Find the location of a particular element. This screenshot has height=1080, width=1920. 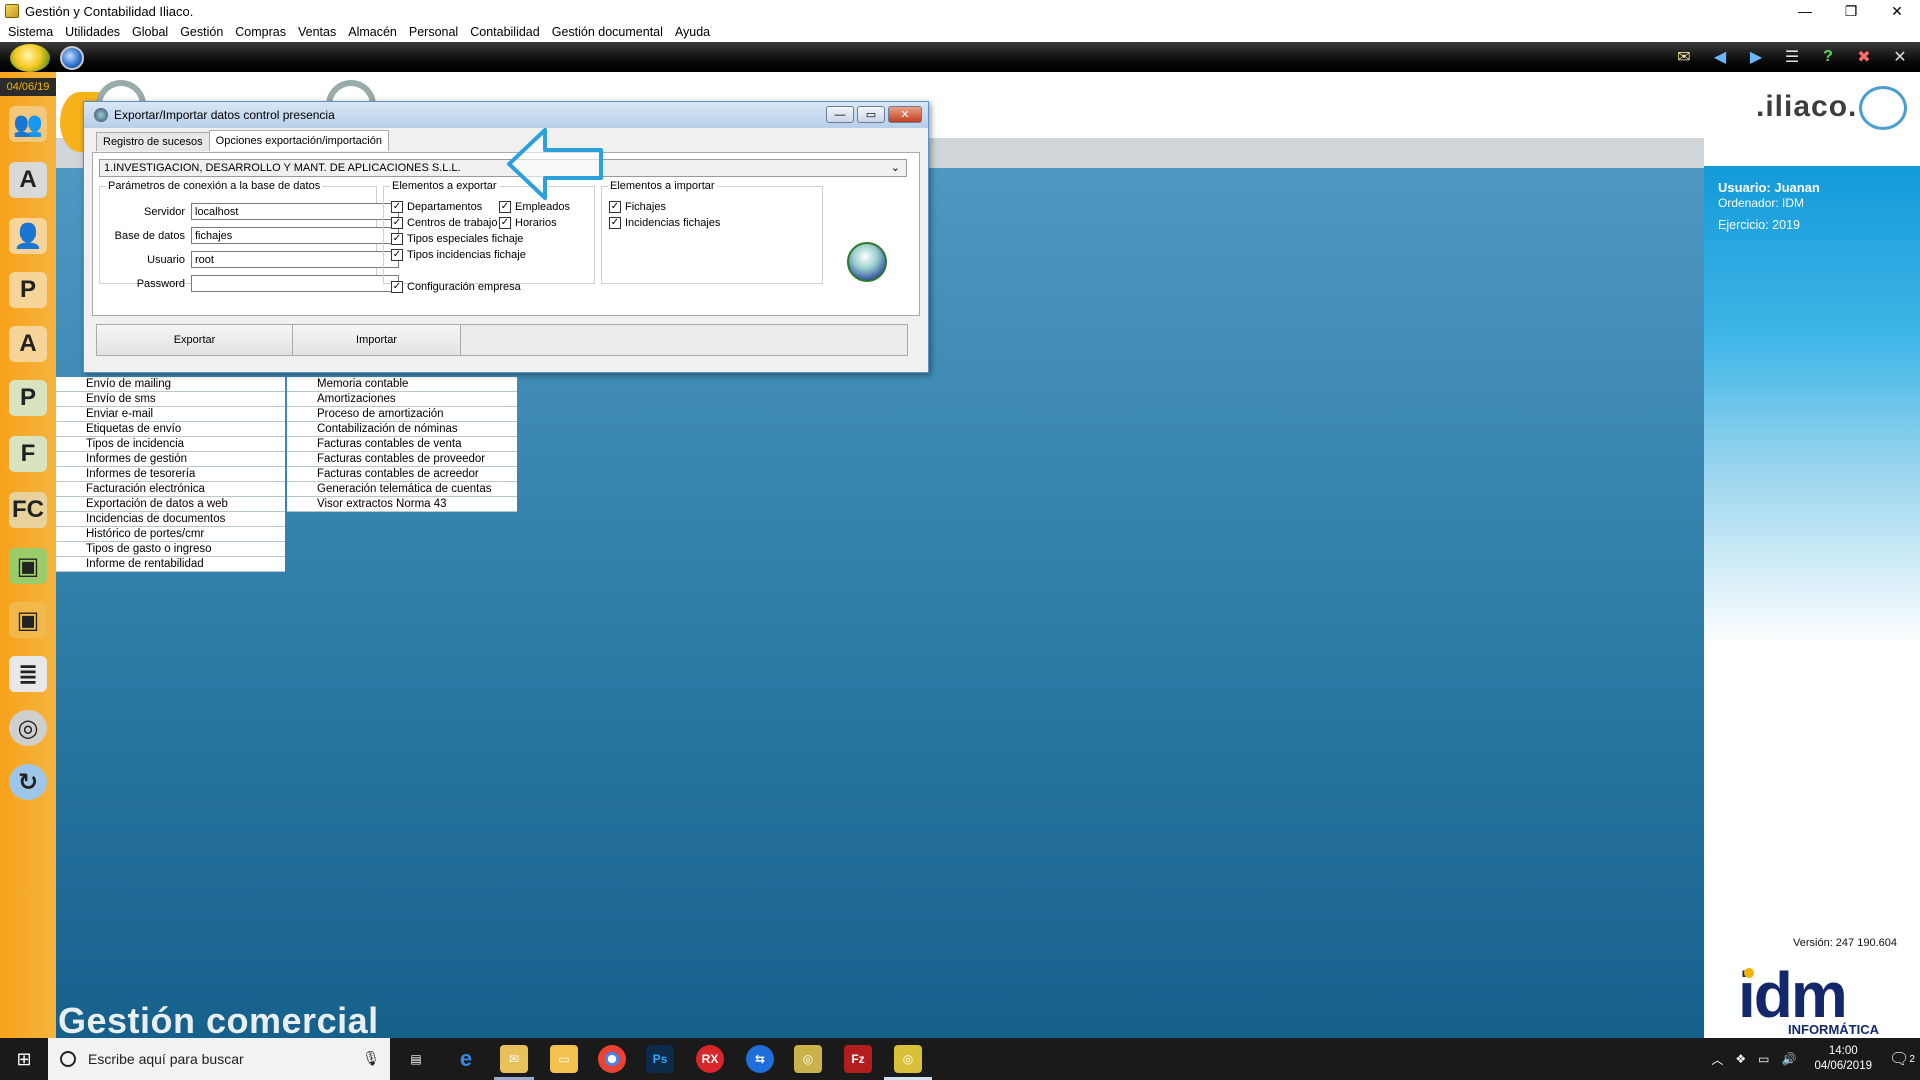

user-a-icon: A is located at coordinates (28, 344).